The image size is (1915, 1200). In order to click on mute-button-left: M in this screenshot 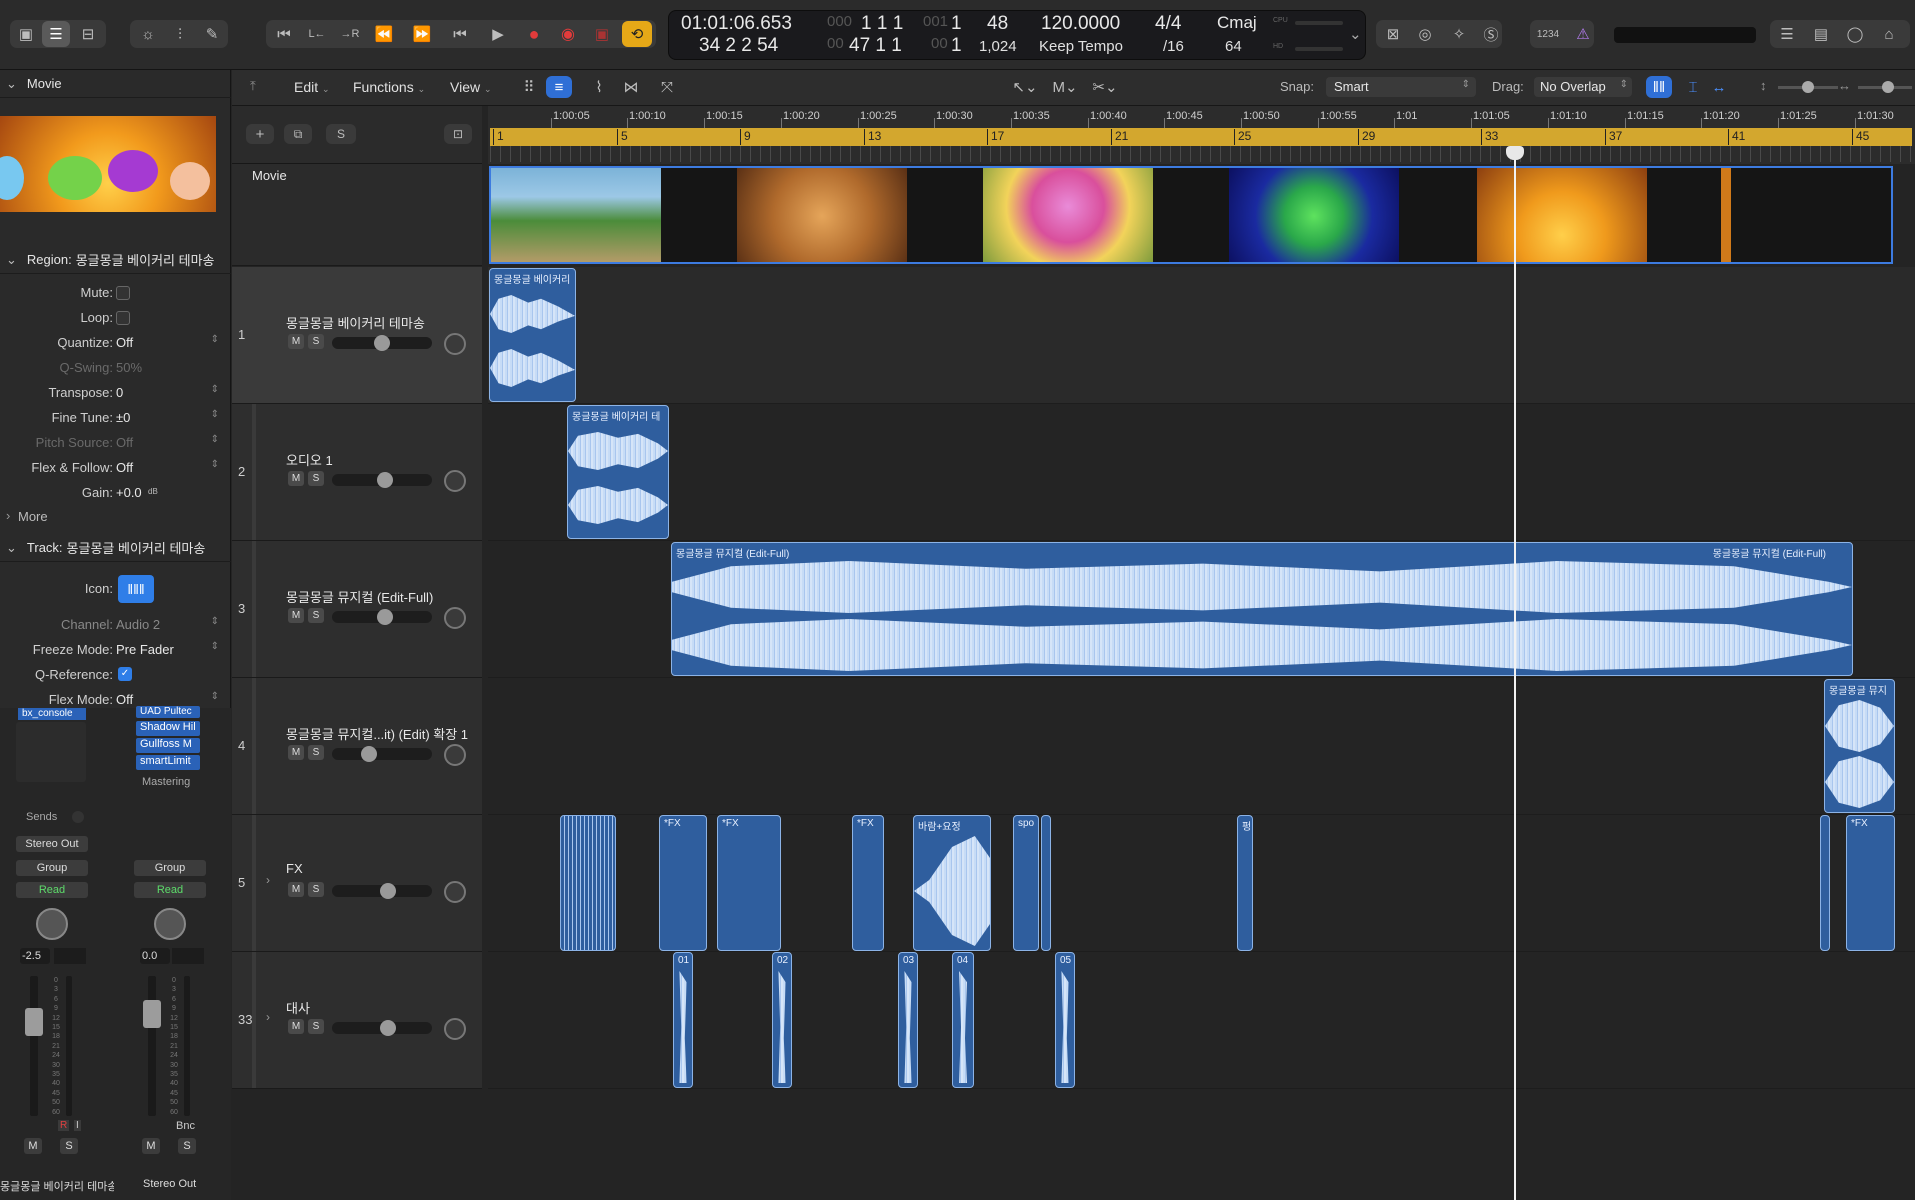, I will do `click(33, 1146)`.